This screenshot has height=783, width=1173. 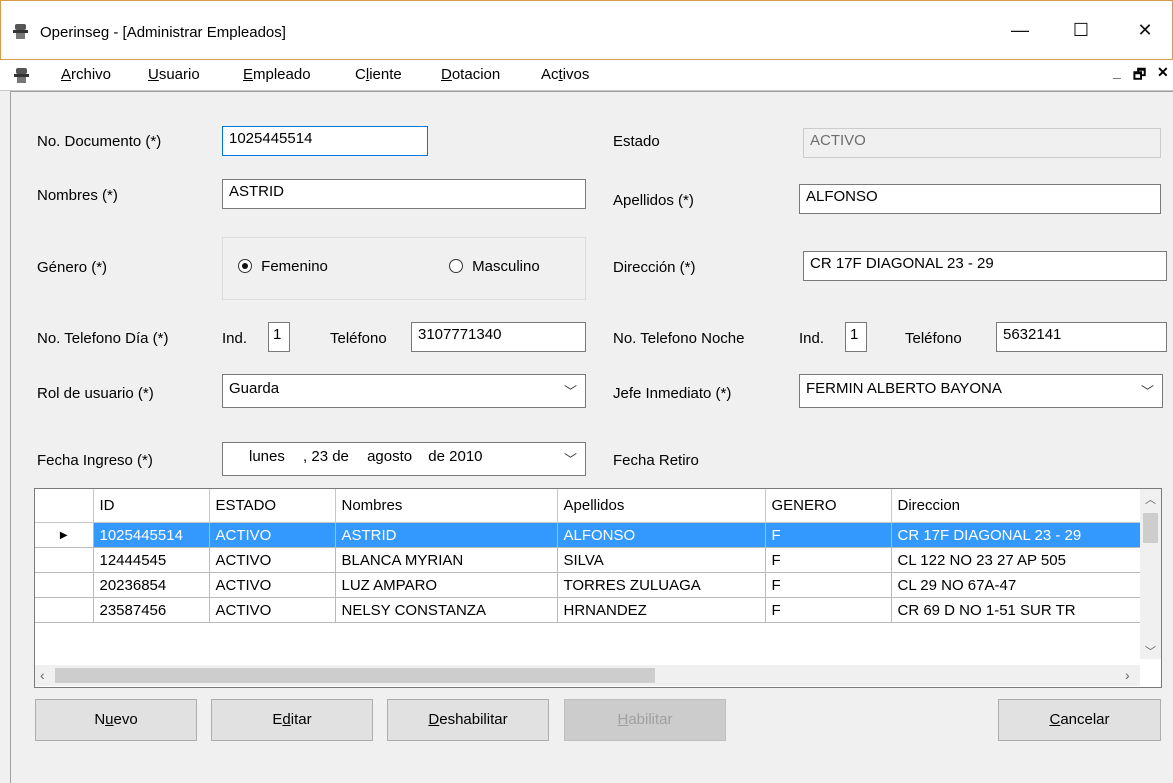 What do you see at coordinates (446, 610) in the screenshot?
I see `cell-nombres: NELSY CONSTANZA` at bounding box center [446, 610].